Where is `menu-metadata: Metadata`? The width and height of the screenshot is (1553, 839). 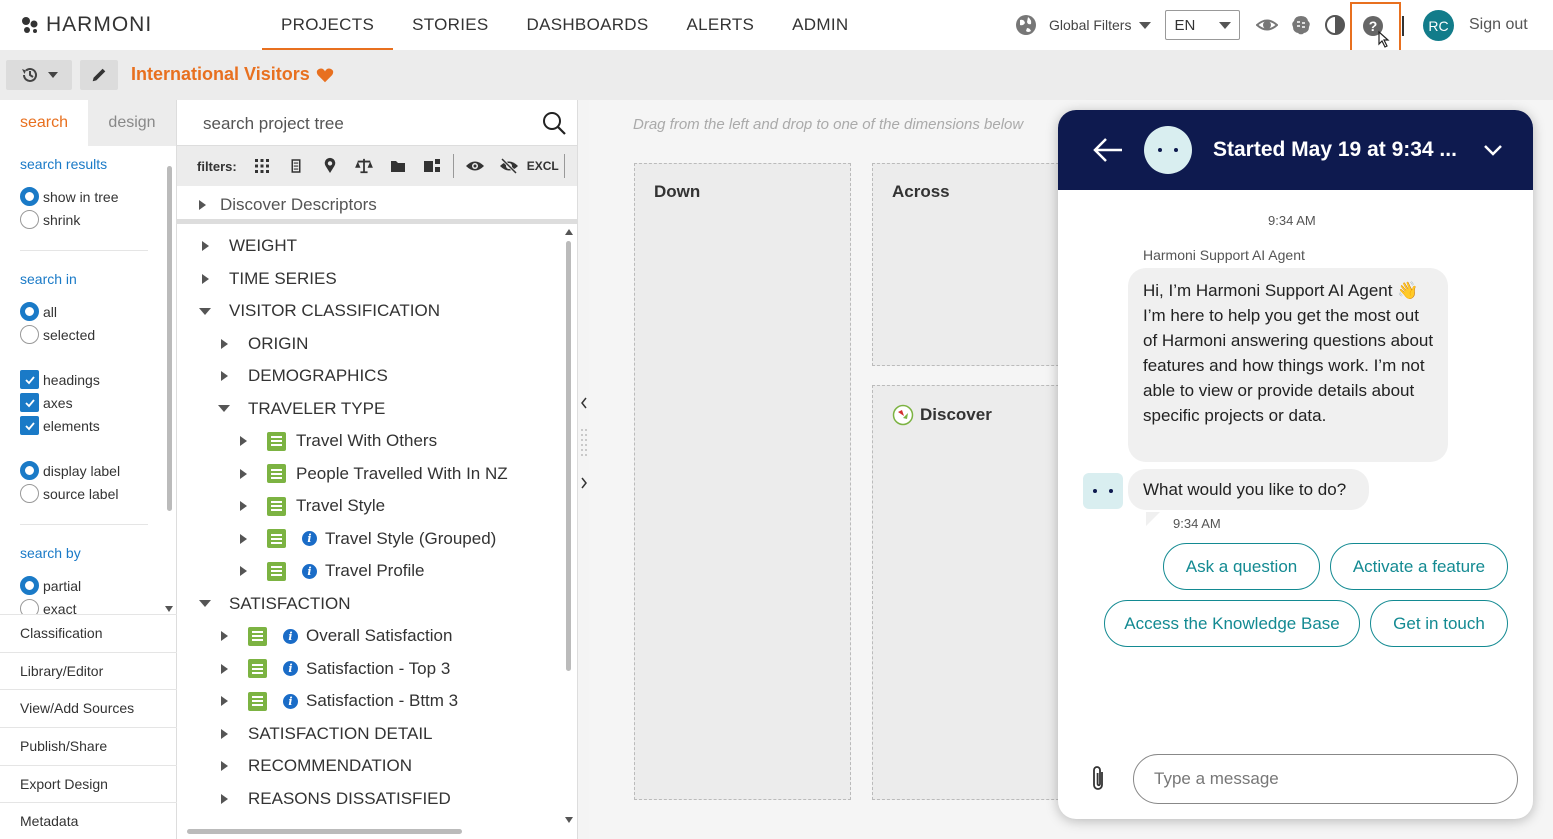 menu-metadata: Metadata is located at coordinates (88, 820).